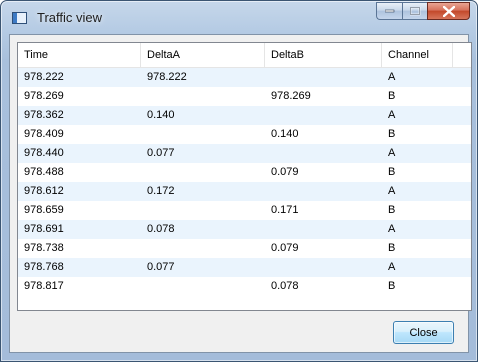  What do you see at coordinates (44, 115) in the screenshot?
I see `cell-time: 978.362` at bounding box center [44, 115].